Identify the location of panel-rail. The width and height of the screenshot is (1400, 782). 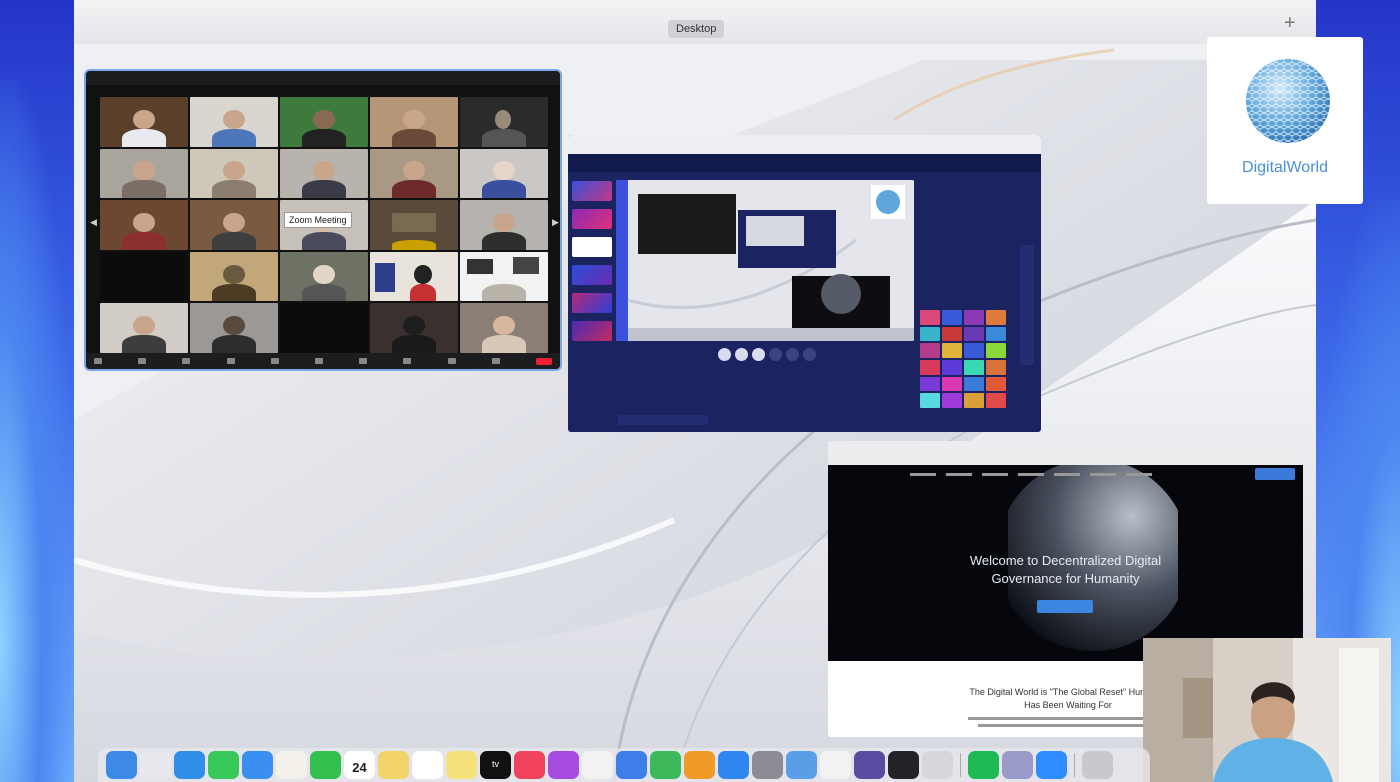
(1027, 305).